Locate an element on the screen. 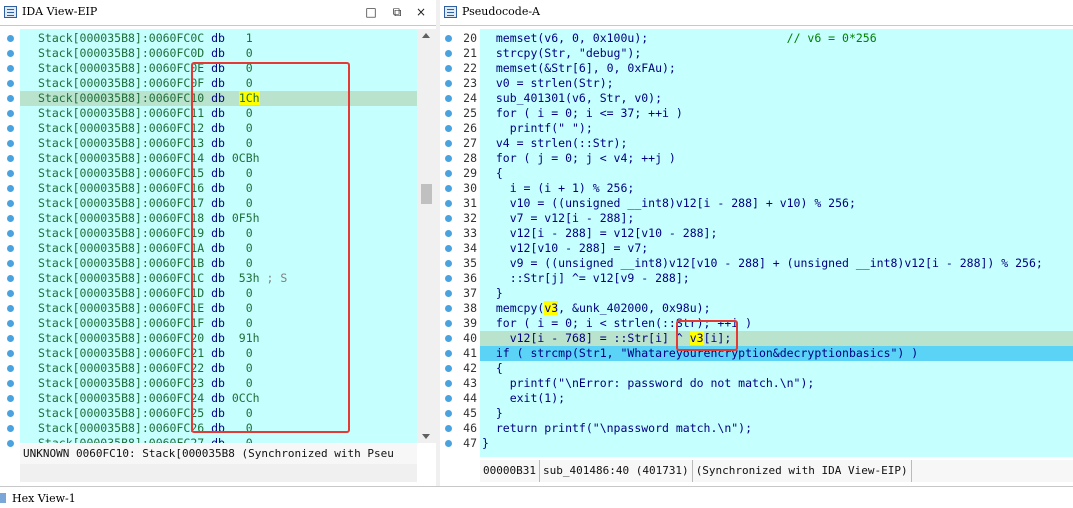 The height and width of the screenshot is (508, 1073). pseudocode-line: for ( i = 0; i <= 37; ++i ) is located at coordinates (776, 113).